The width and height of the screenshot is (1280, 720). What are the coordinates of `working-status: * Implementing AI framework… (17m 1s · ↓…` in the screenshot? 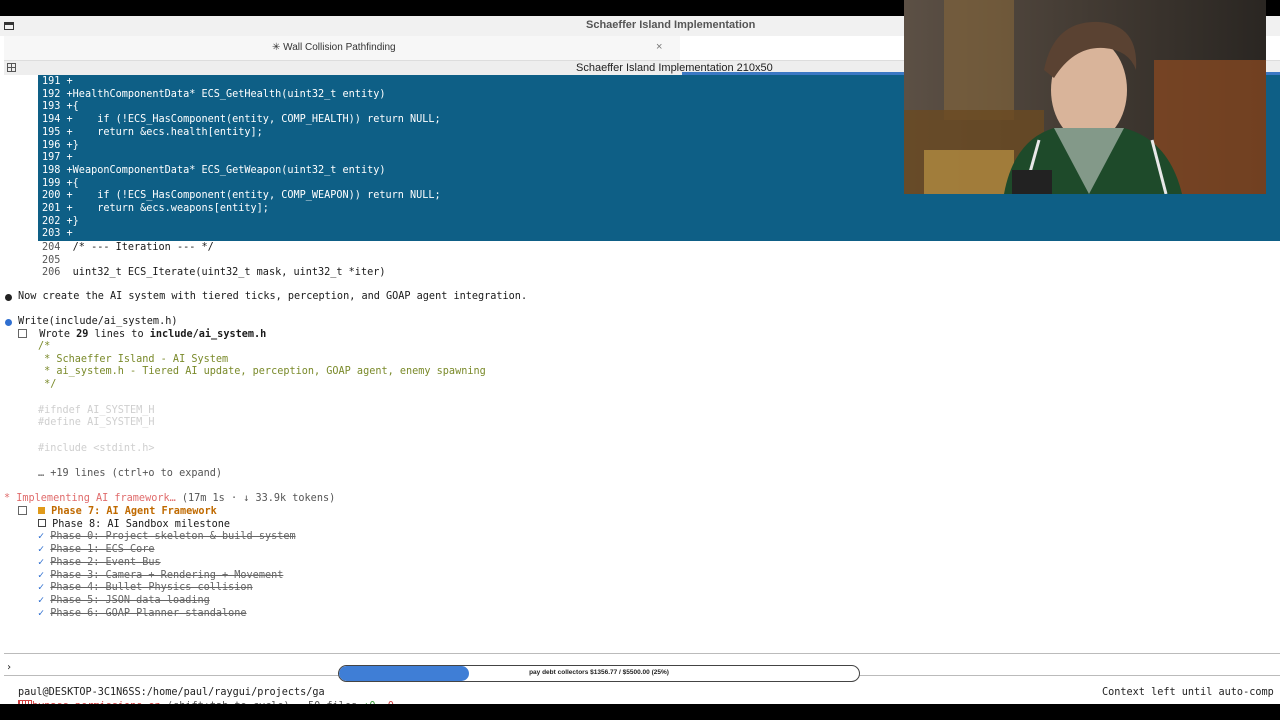 It's located at (169, 499).